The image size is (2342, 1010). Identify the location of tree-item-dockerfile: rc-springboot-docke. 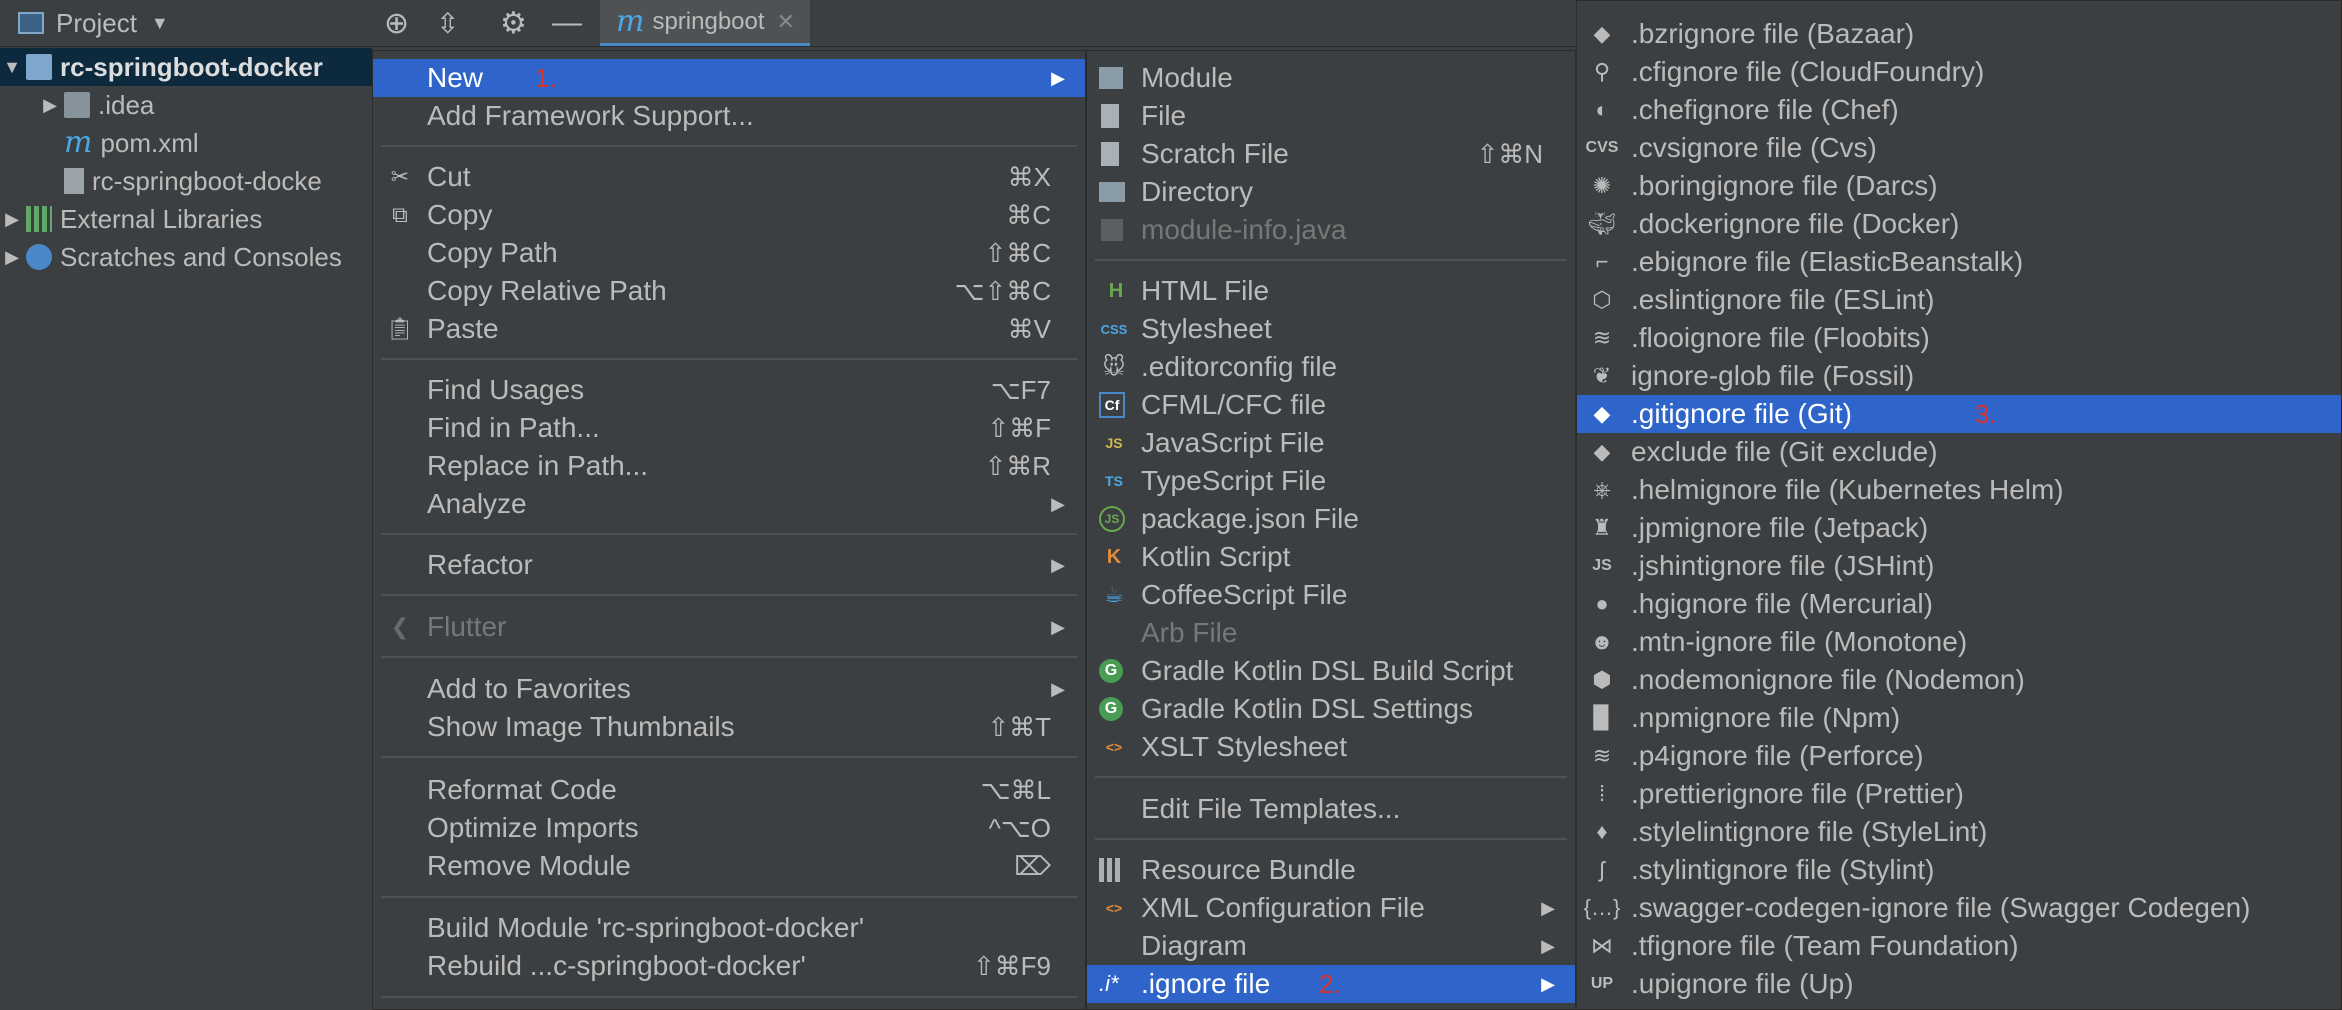
(191, 181).